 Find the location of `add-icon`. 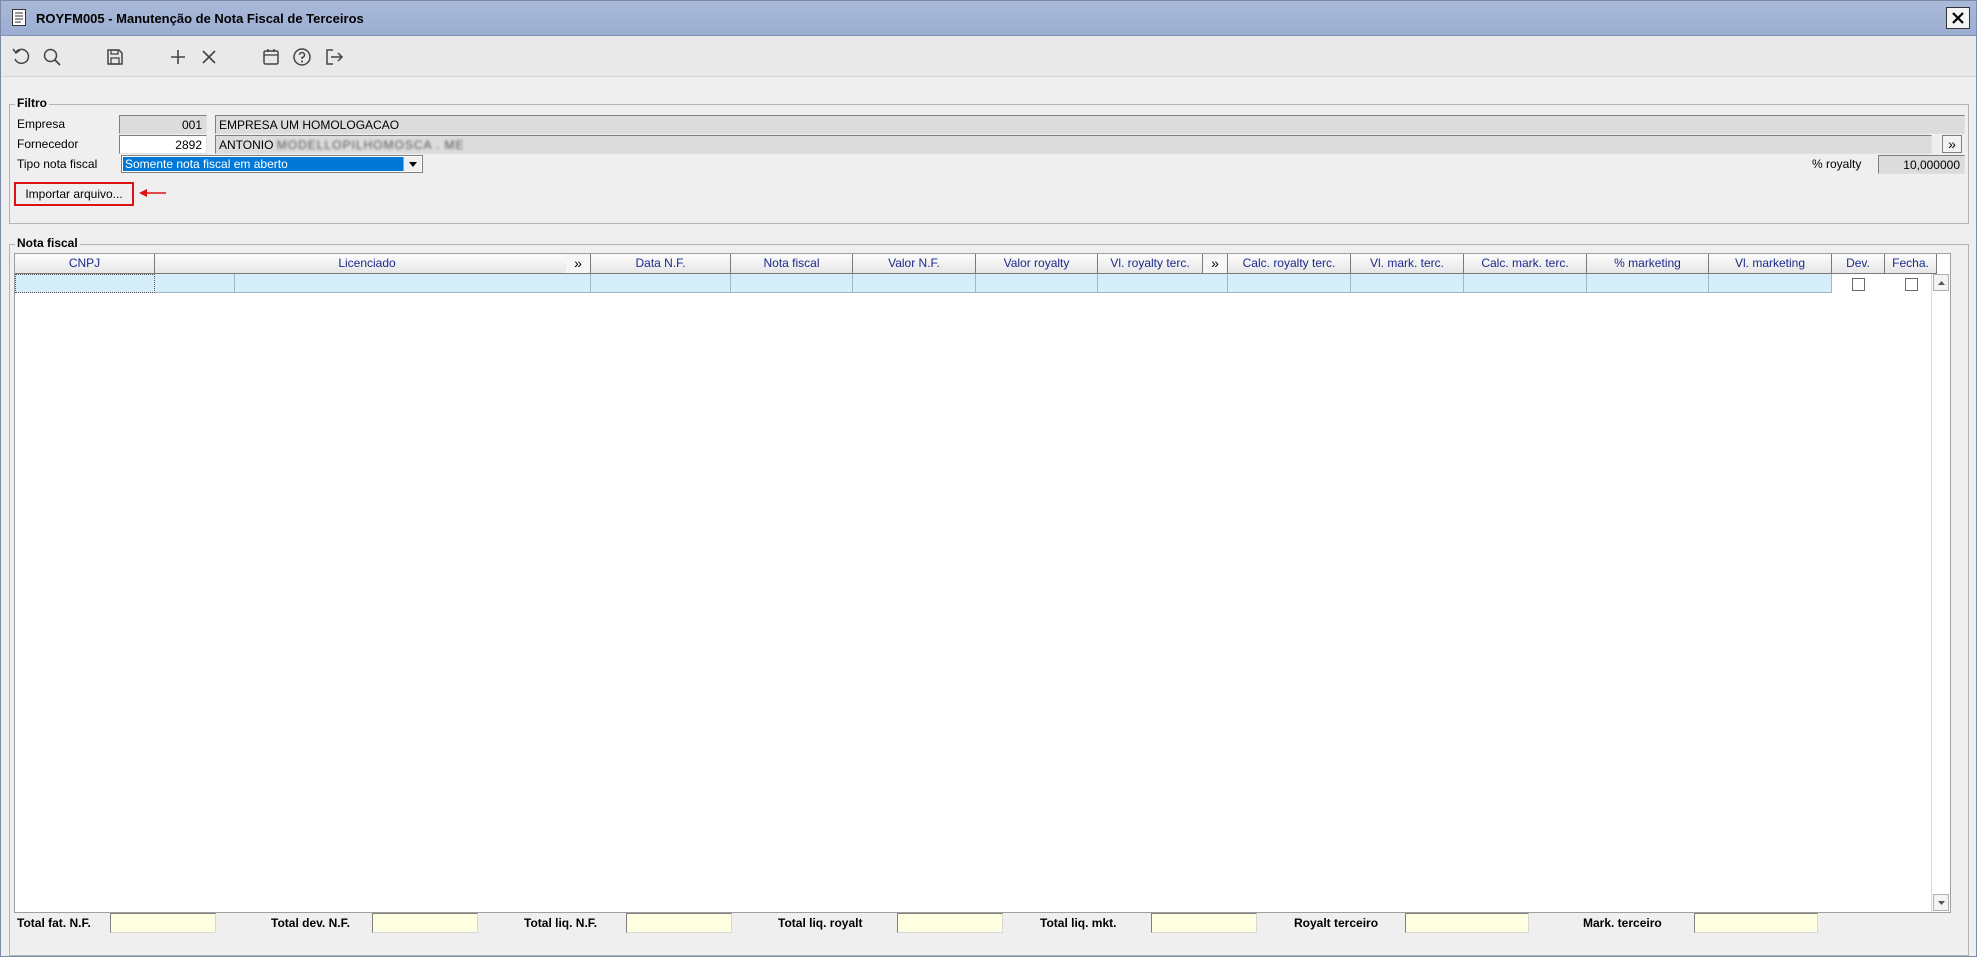

add-icon is located at coordinates (178, 57).